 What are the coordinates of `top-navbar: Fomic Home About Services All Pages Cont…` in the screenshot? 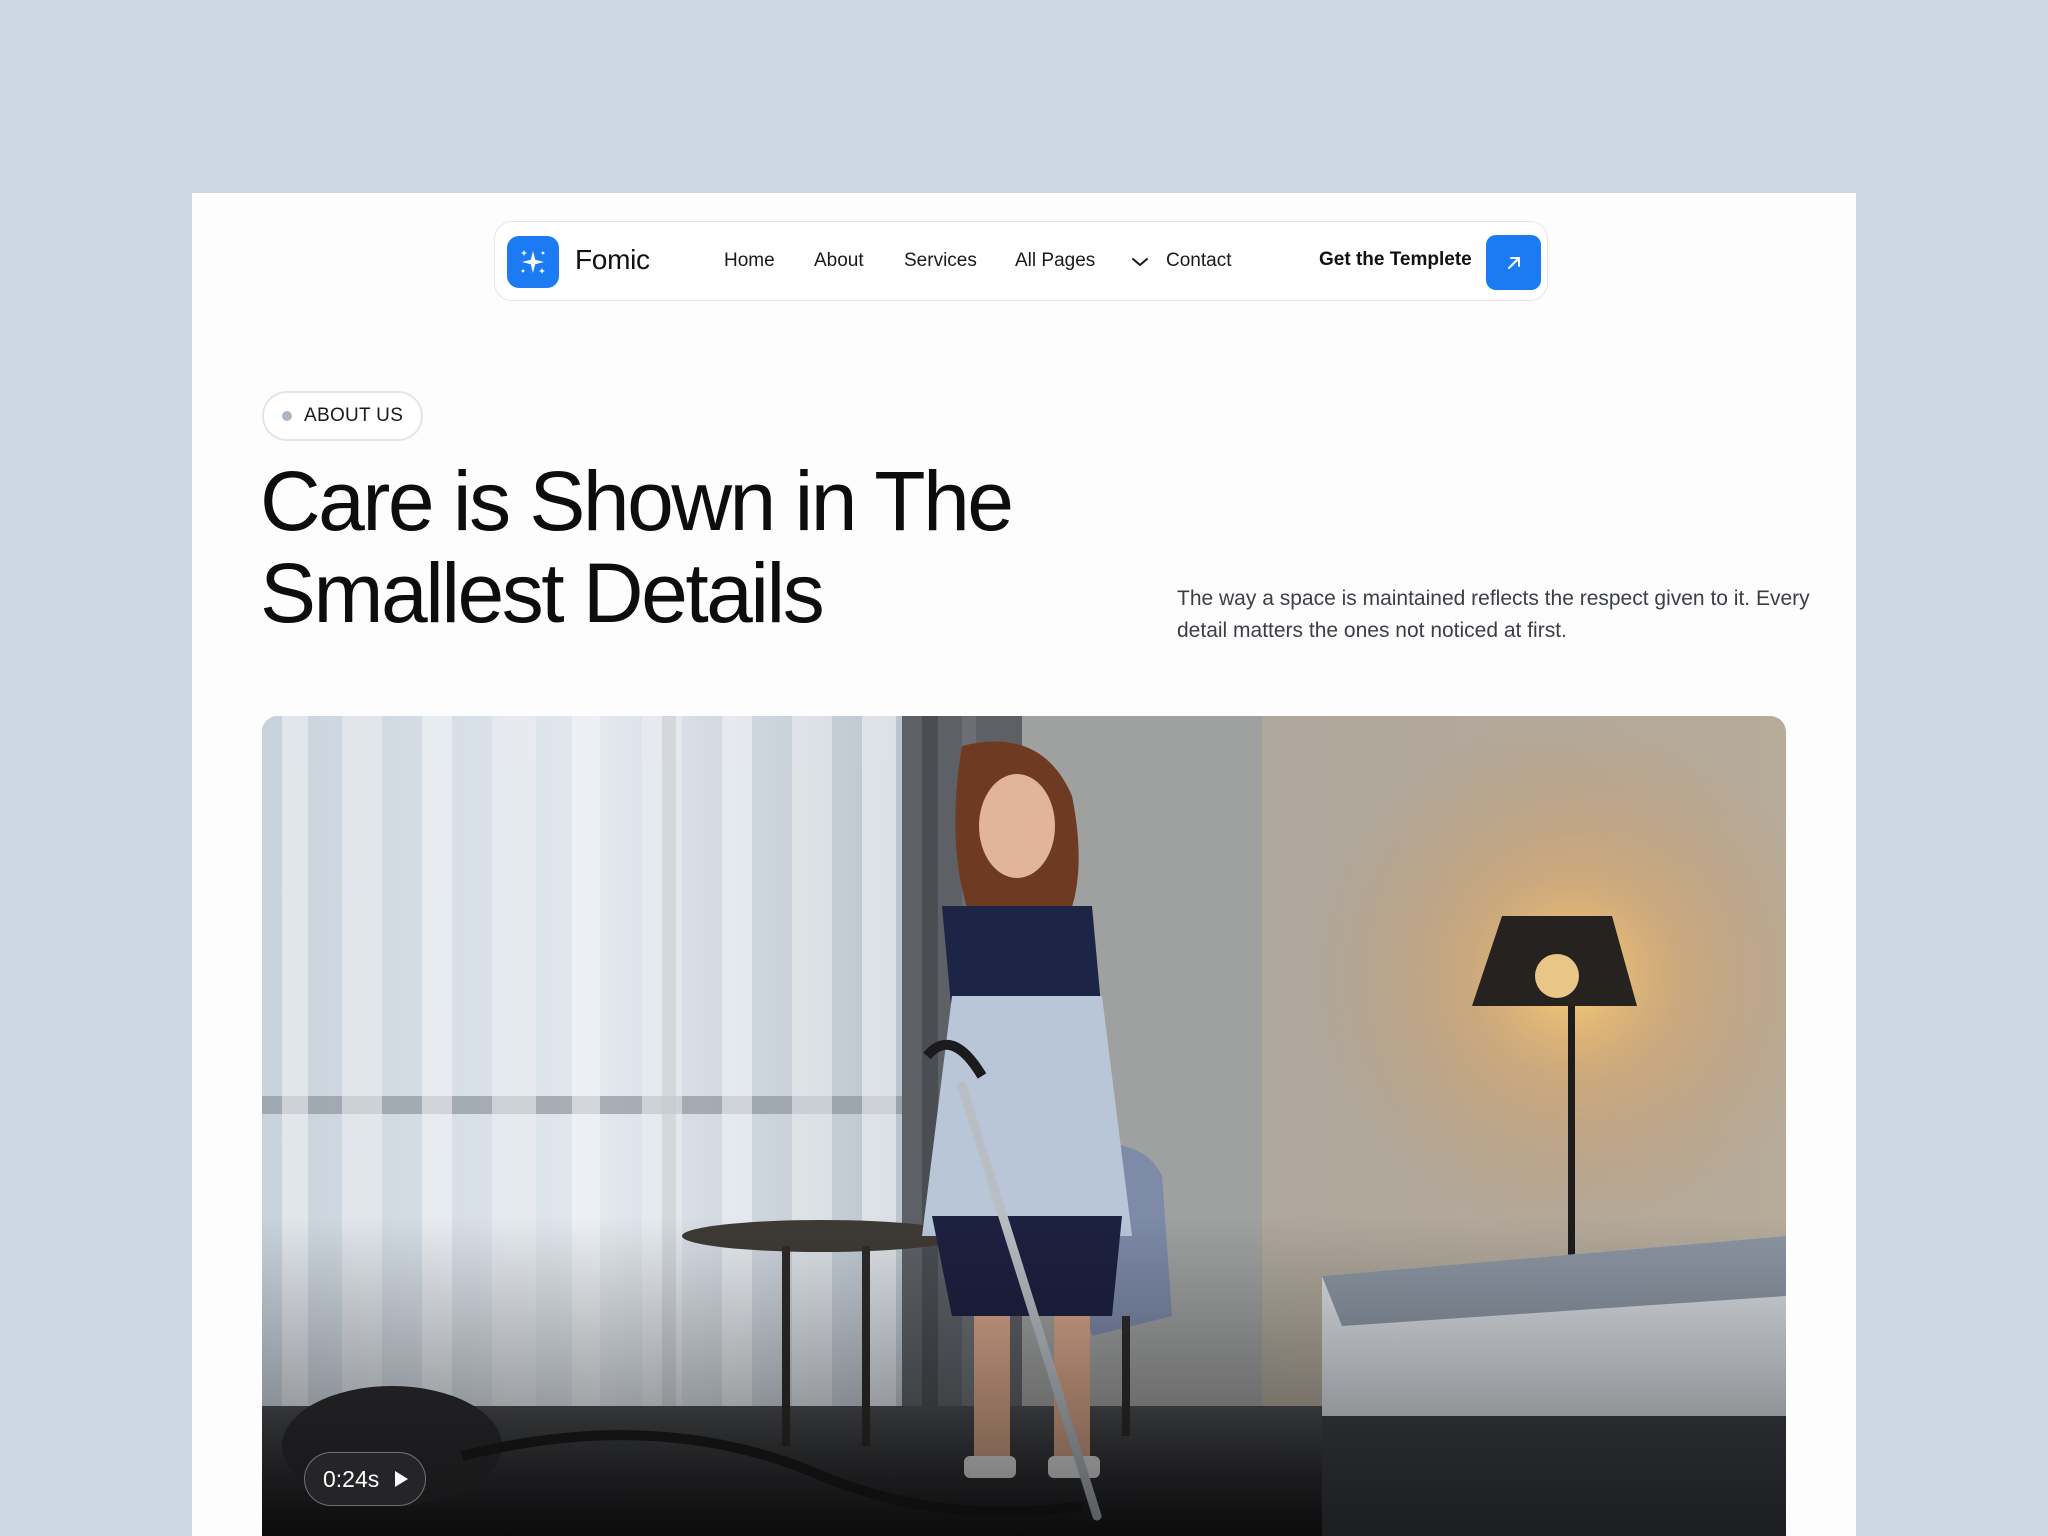 It's located at (1021, 261).